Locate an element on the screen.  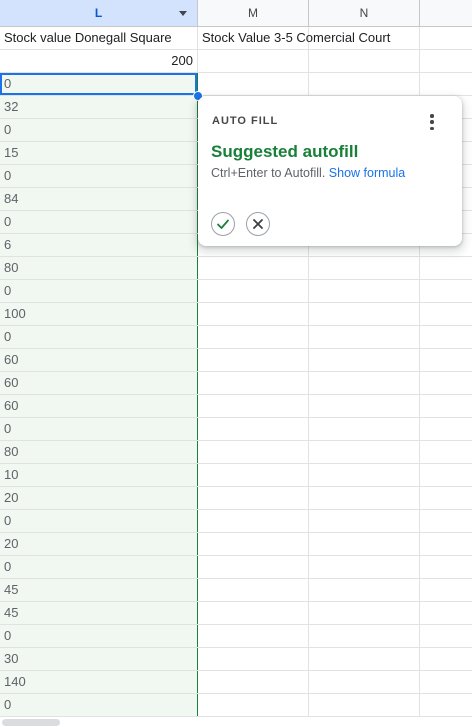
column-header-l: L is located at coordinates (99, 13).